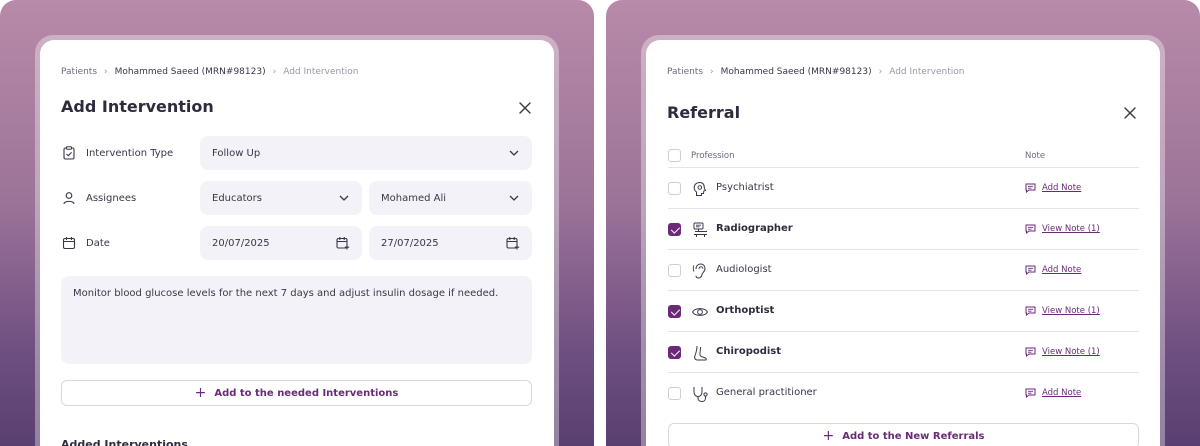 This screenshot has height=446, width=1200. I want to click on start-date-input: 20/07/2025, so click(281, 243).